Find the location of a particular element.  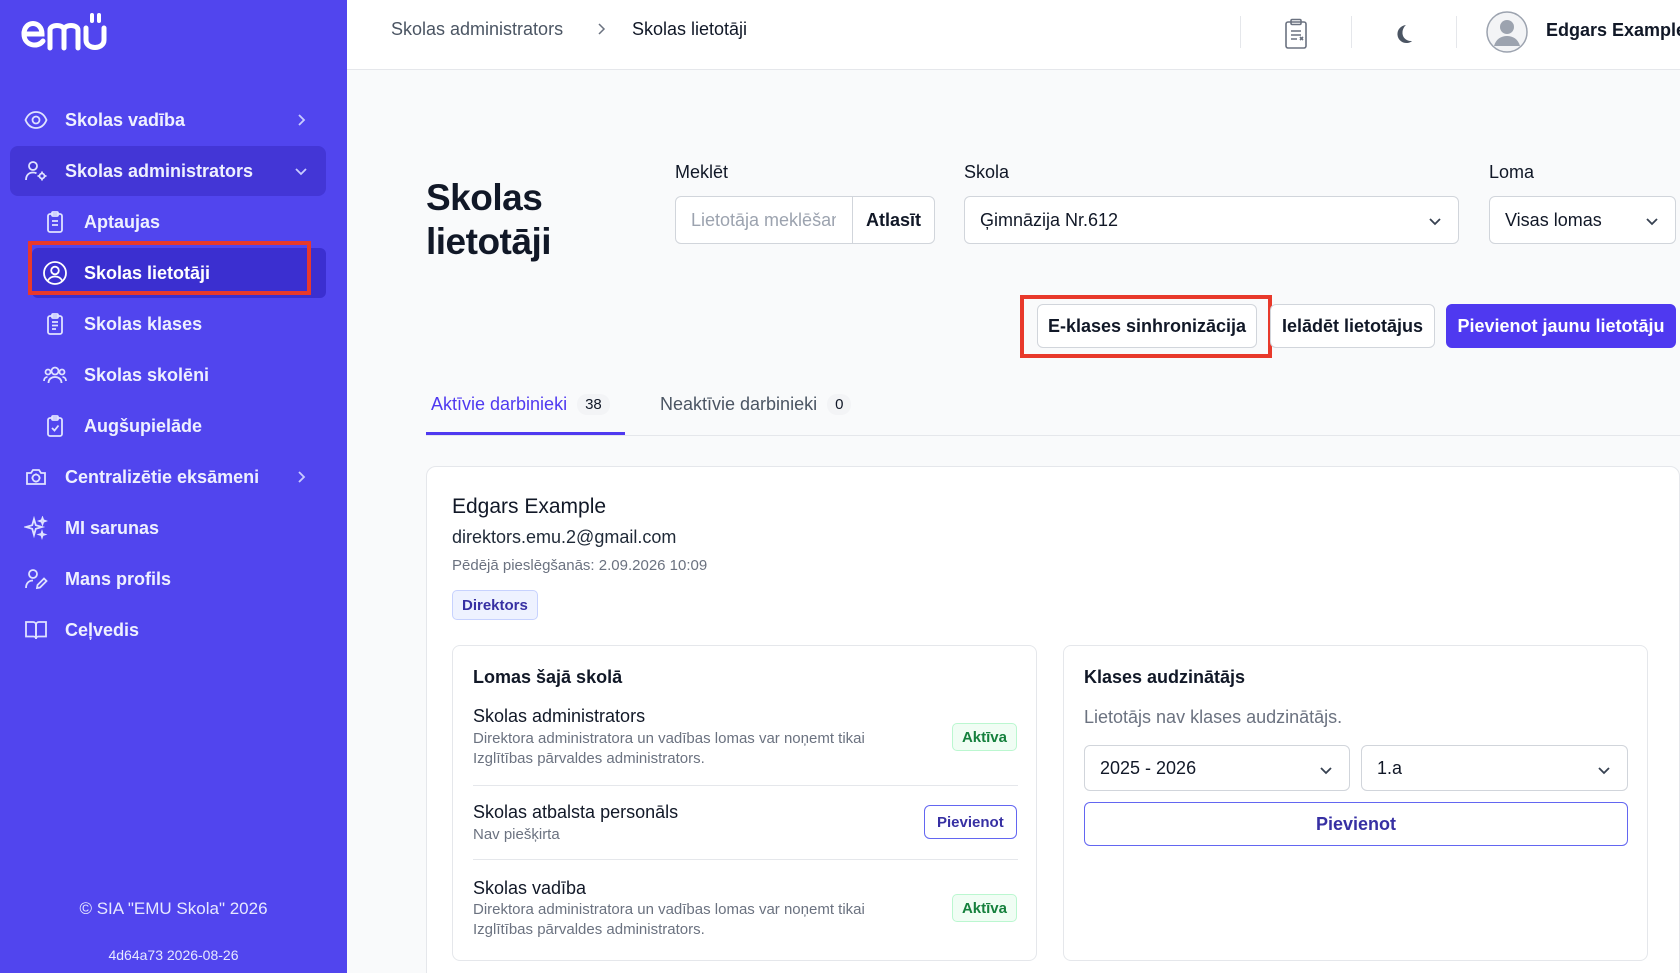

sidebar-item-upload: Augšupielāde is located at coordinates (179, 426).